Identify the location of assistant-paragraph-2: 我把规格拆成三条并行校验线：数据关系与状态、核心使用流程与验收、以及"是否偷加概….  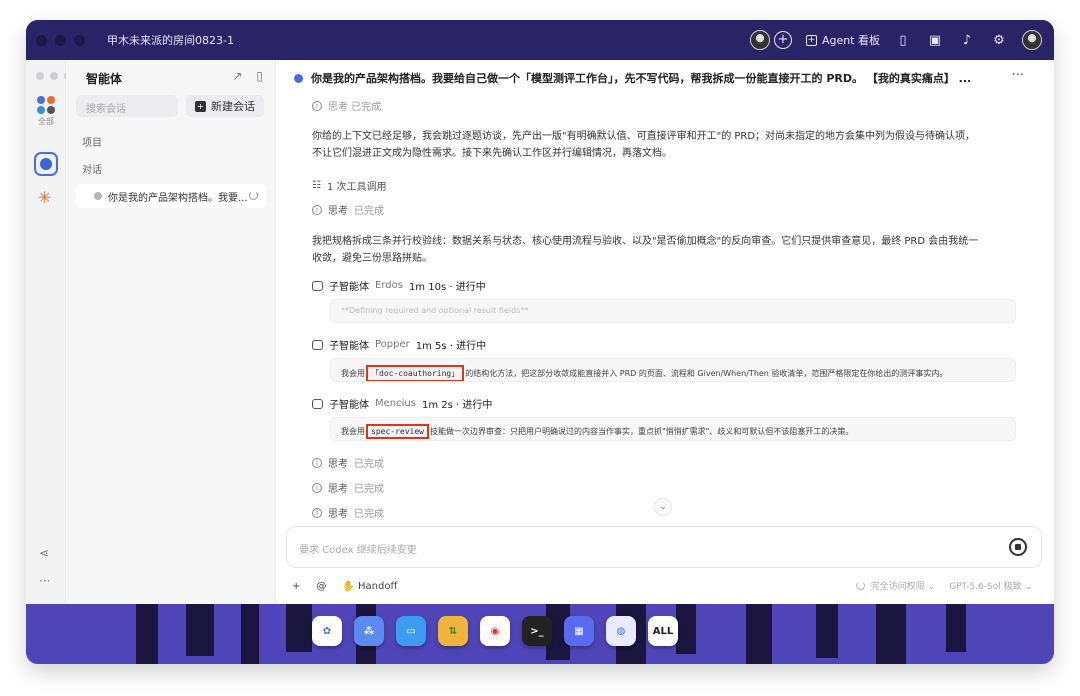
(645, 250).